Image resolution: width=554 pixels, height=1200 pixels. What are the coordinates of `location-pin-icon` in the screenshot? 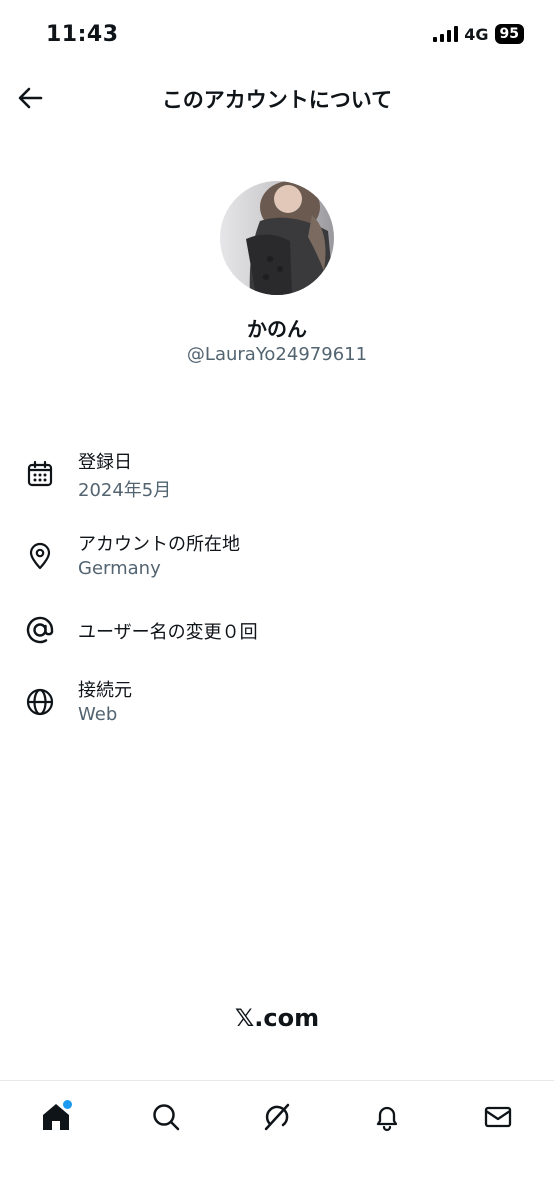 It's located at (40, 556).